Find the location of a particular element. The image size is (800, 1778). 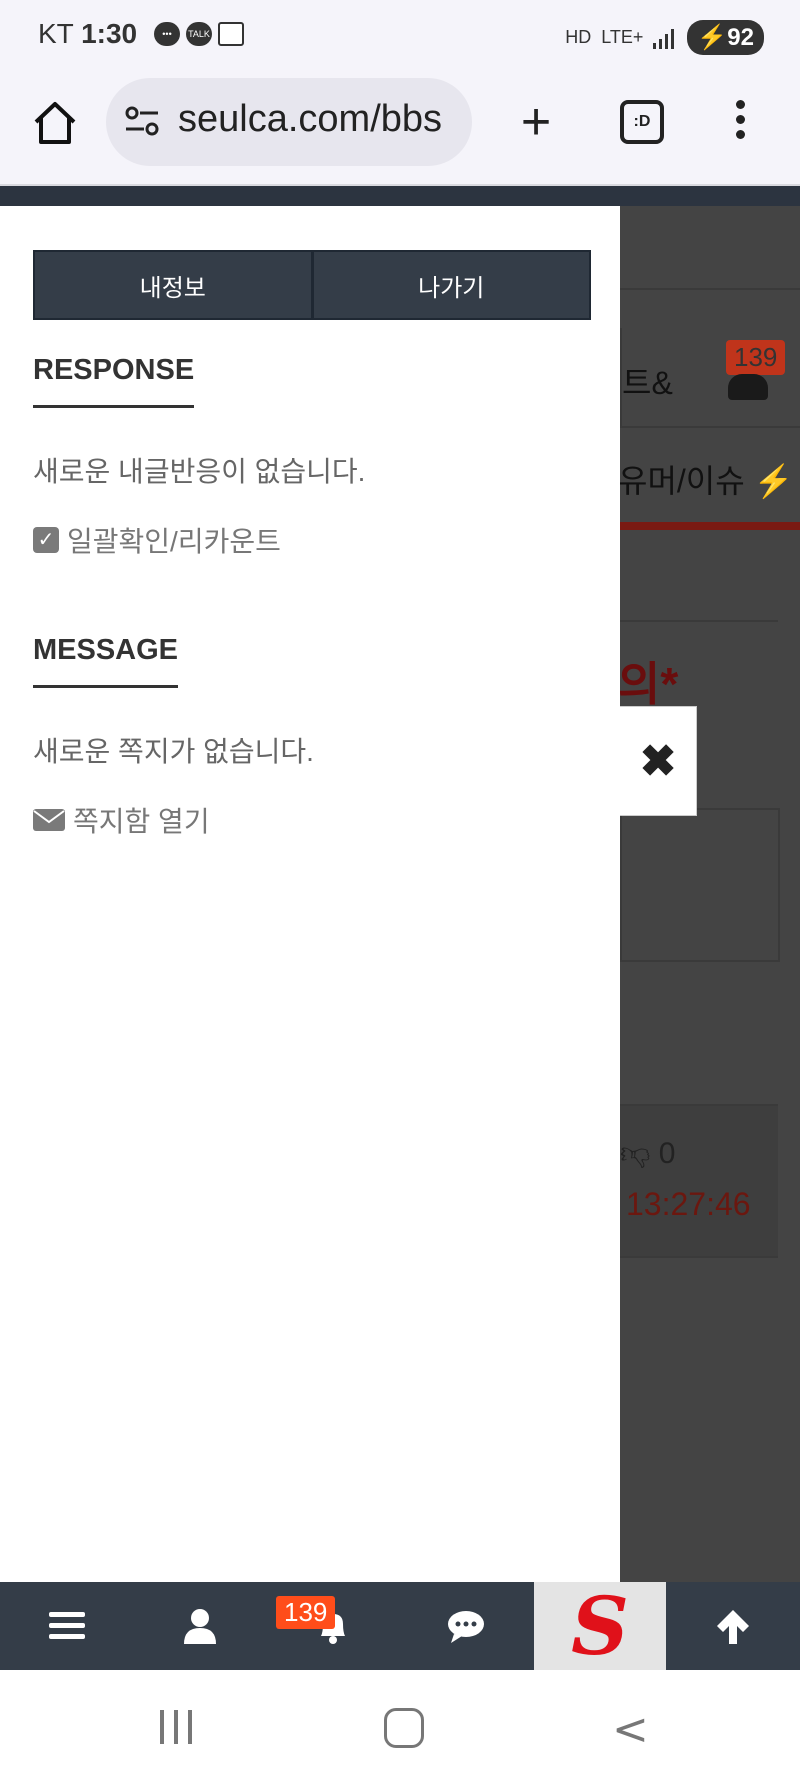

browser-toolbar: seulca.com/bbs + :D is located at coordinates (400, 129).